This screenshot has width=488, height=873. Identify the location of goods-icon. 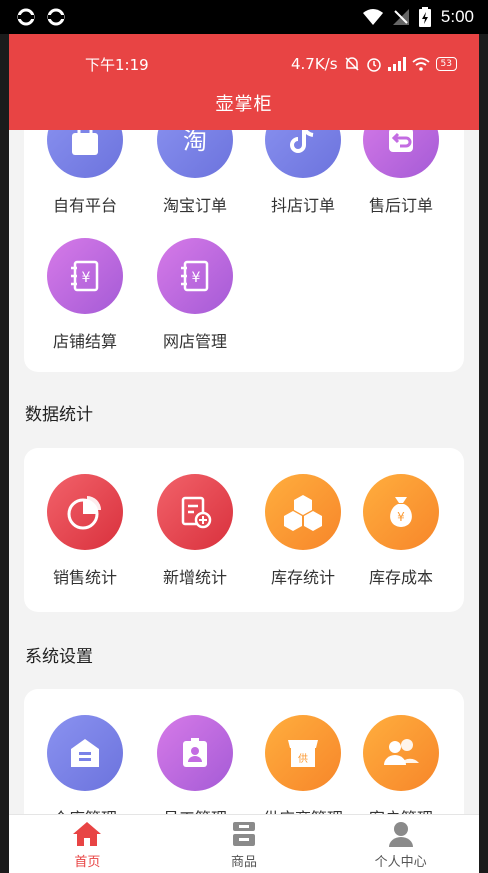
(244, 834).